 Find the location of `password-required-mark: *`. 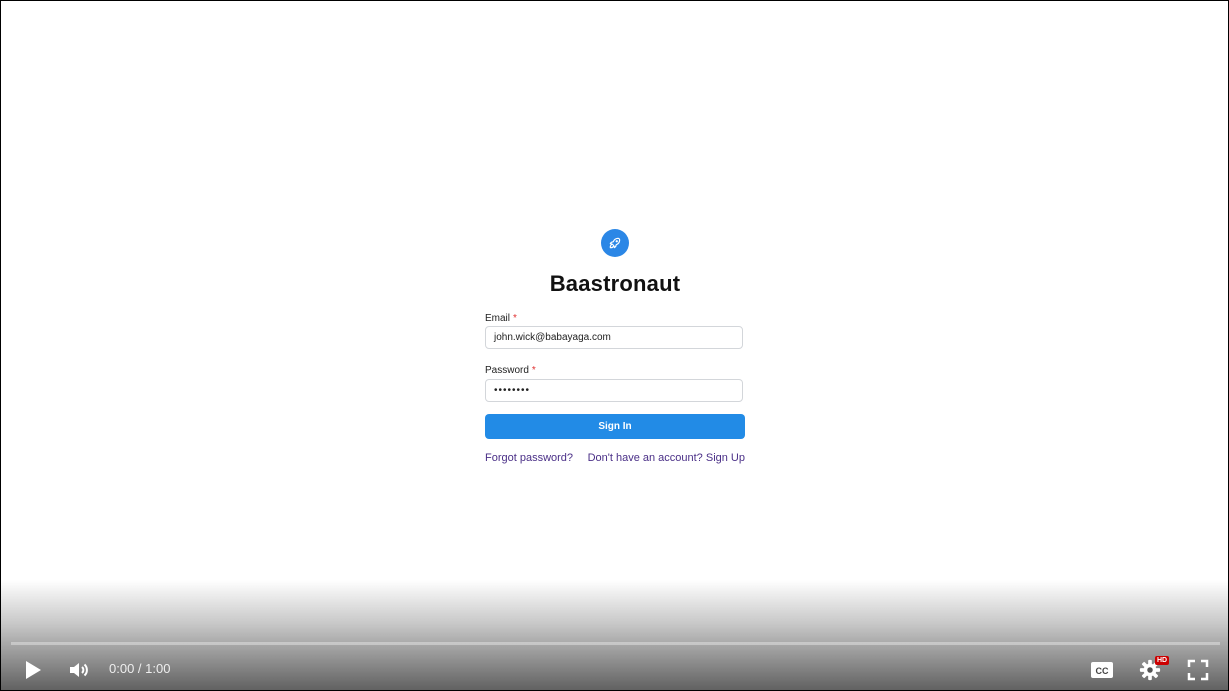

password-required-mark: * is located at coordinates (533, 370).